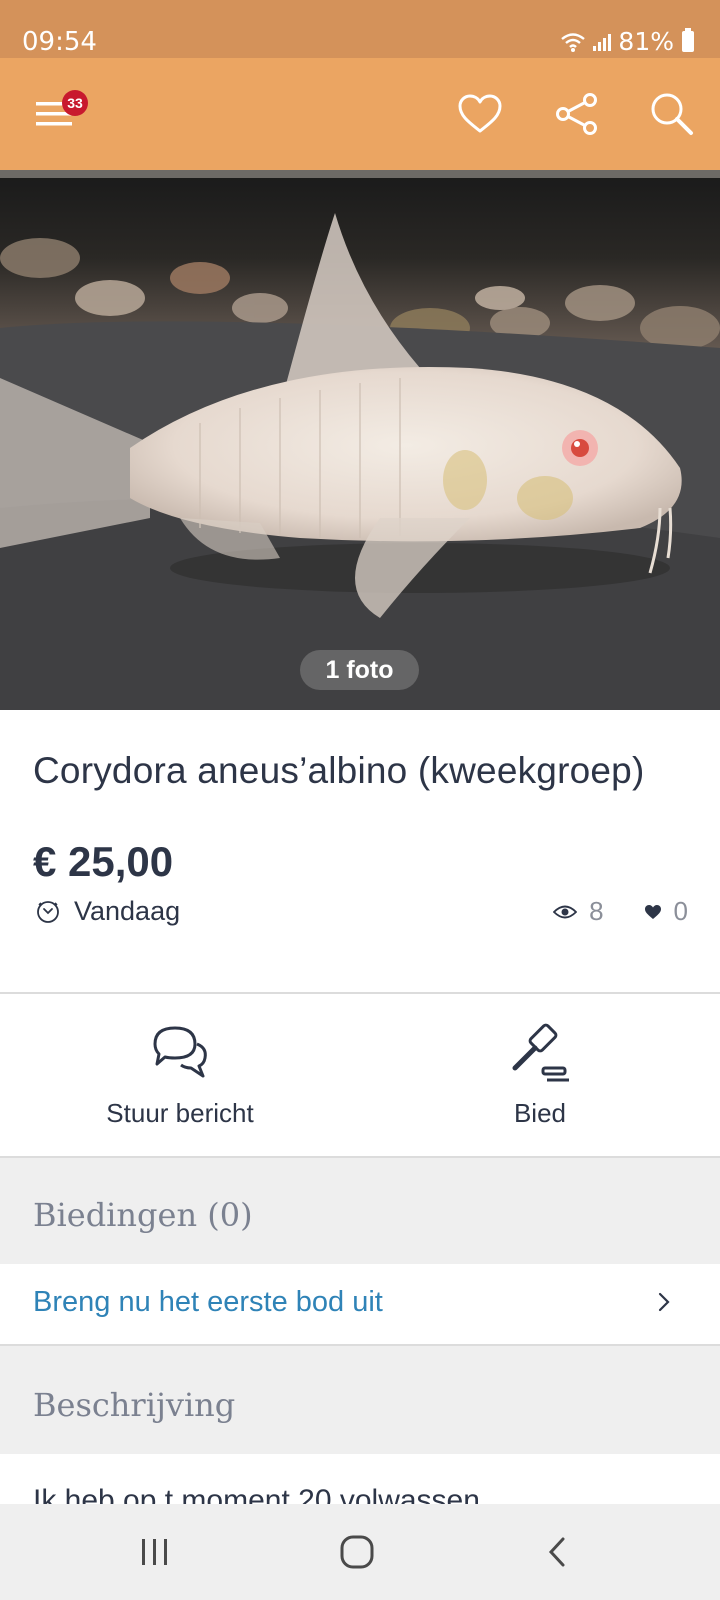 The image size is (720, 1600). What do you see at coordinates (540, 1113) in the screenshot?
I see `bid-label: Bied` at bounding box center [540, 1113].